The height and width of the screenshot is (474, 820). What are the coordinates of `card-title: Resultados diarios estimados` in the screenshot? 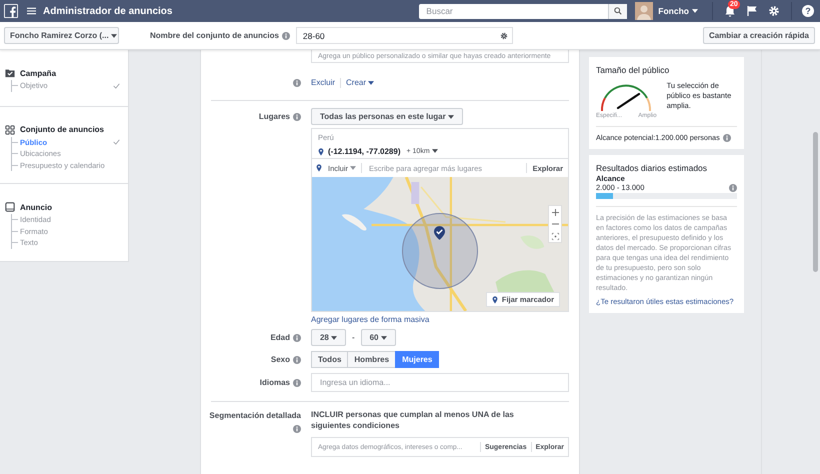 It's located at (652, 168).